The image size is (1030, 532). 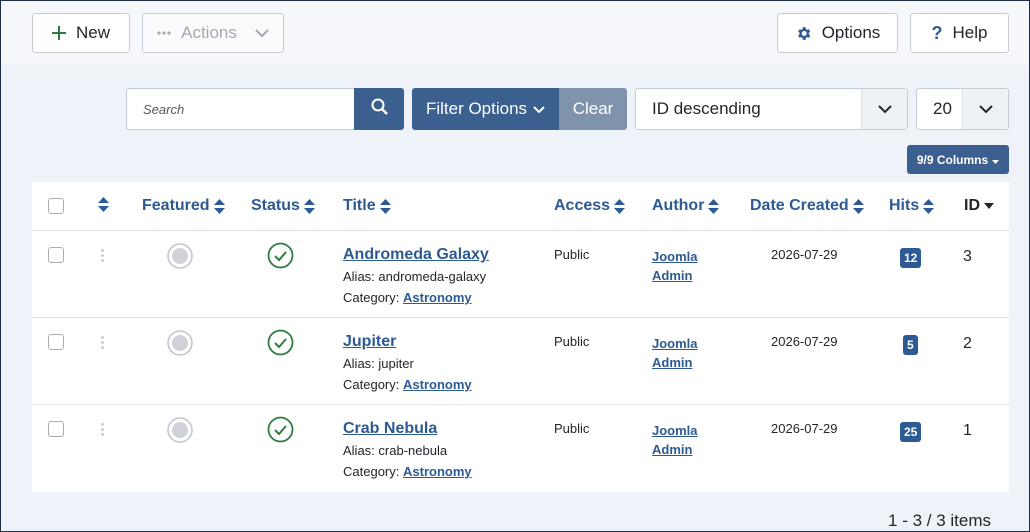 I want to click on search-icon, so click(x=379, y=109).